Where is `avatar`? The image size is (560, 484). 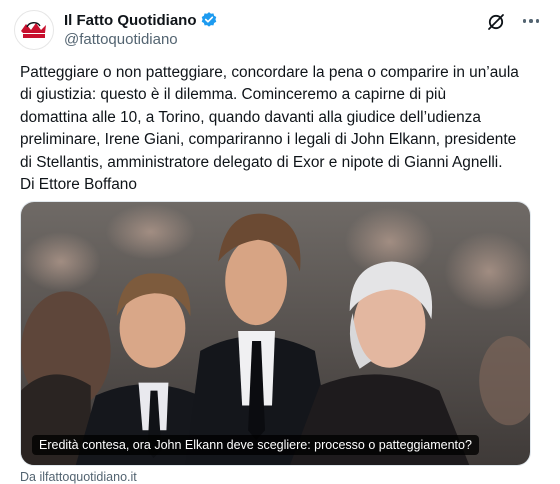 avatar is located at coordinates (34, 30).